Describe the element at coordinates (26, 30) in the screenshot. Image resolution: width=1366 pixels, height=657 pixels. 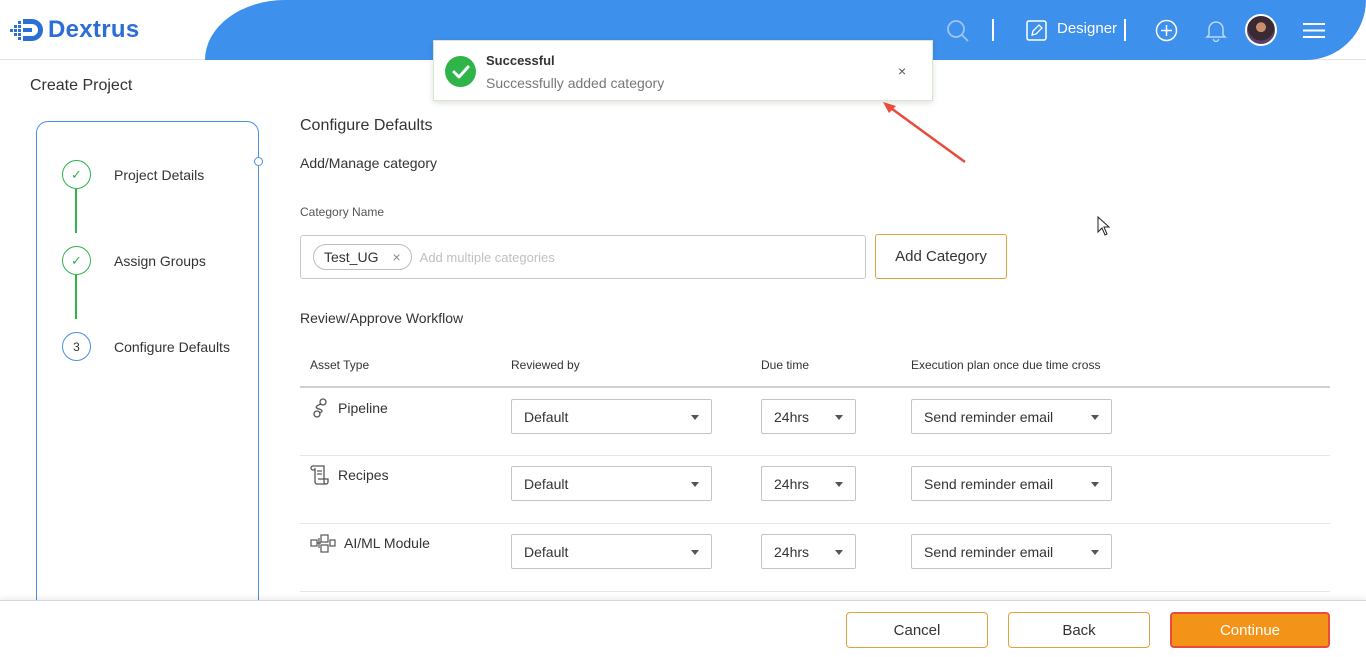
I see `logo-mark-icon` at that location.